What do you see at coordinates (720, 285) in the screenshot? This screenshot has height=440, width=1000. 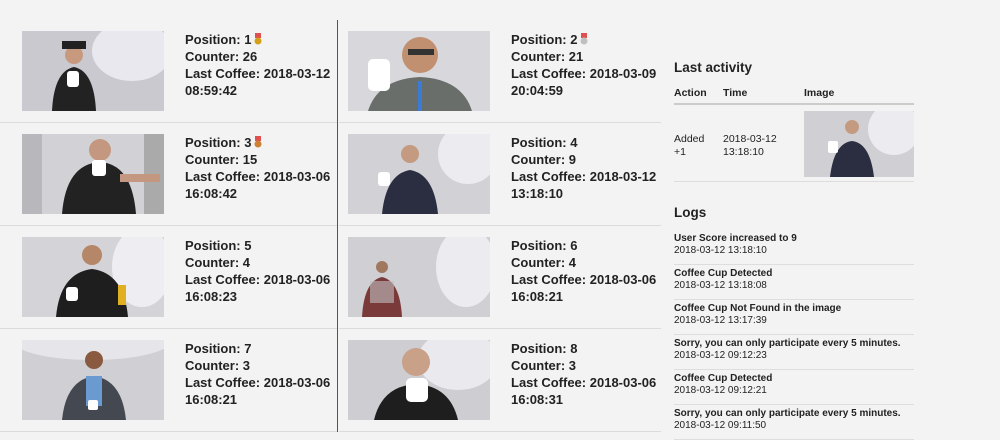 I see `log-timestamp: 2018-03-12 13:18:08` at bounding box center [720, 285].